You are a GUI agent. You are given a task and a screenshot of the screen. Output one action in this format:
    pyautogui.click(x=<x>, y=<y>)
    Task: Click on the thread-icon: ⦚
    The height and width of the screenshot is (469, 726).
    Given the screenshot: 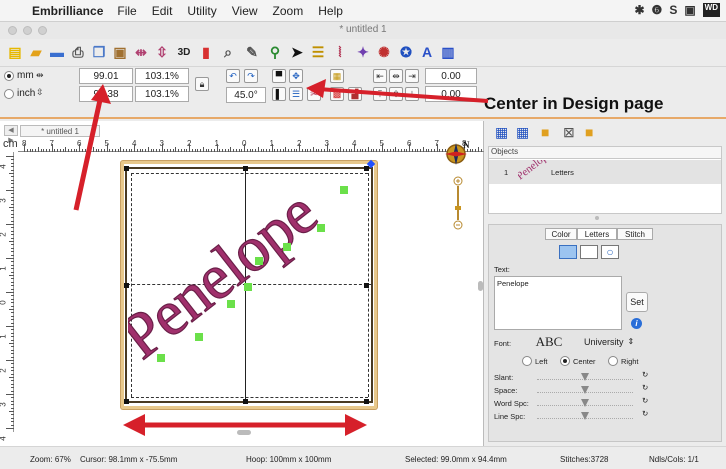 What is the action you would take?
    pyautogui.click(x=340, y=52)
    